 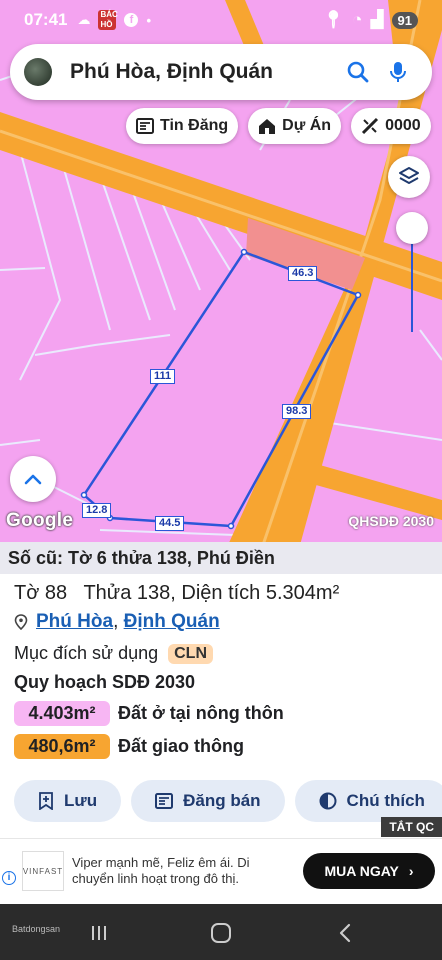 What do you see at coordinates (404, 20) in the screenshot?
I see `battery-indicator: 91` at bounding box center [404, 20].